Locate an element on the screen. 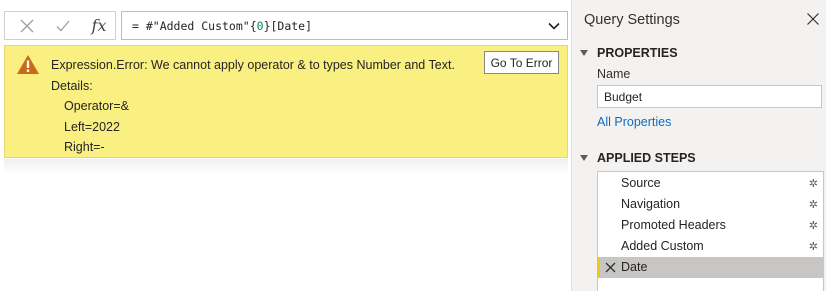  insert-function-button: fx is located at coordinates (99, 25).